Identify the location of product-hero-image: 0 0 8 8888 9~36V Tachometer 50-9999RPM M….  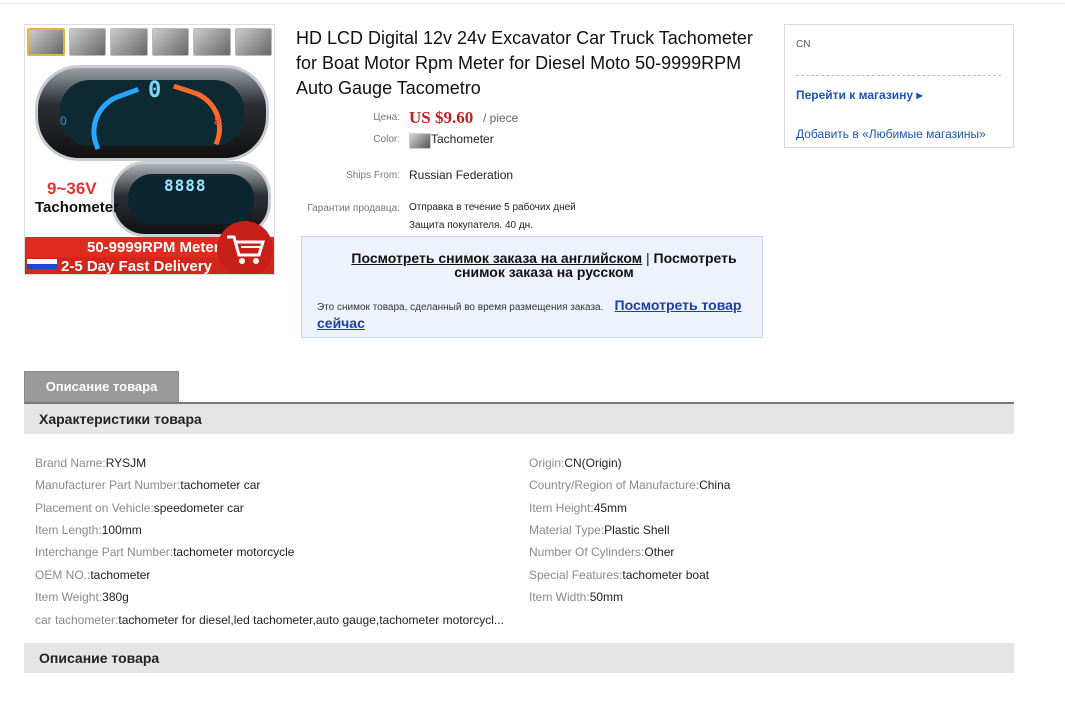
(149, 168).